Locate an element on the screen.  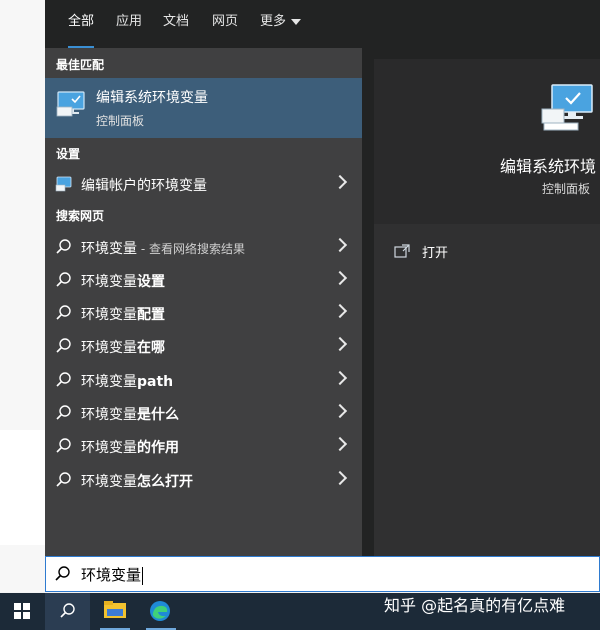
web-item: 环境变量 - 查看网络搜索结果 is located at coordinates (203, 246).